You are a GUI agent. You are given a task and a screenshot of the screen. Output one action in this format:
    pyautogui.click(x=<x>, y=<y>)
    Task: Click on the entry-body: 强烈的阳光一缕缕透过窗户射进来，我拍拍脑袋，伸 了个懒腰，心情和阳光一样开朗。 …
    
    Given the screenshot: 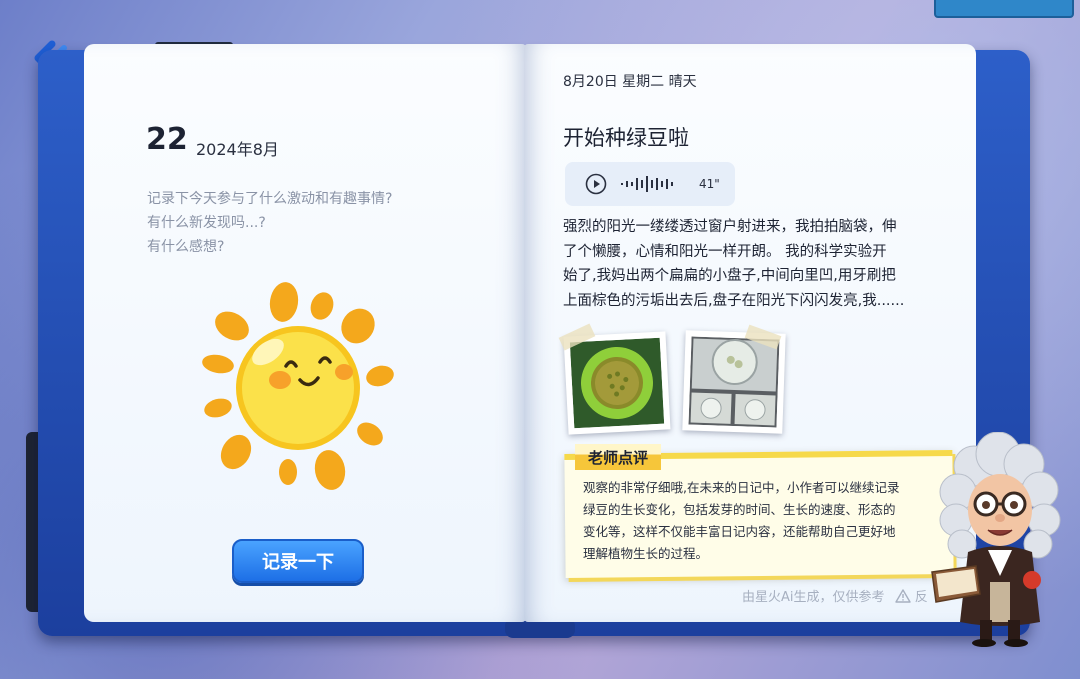 What is the action you would take?
    pyautogui.click(x=748, y=264)
    